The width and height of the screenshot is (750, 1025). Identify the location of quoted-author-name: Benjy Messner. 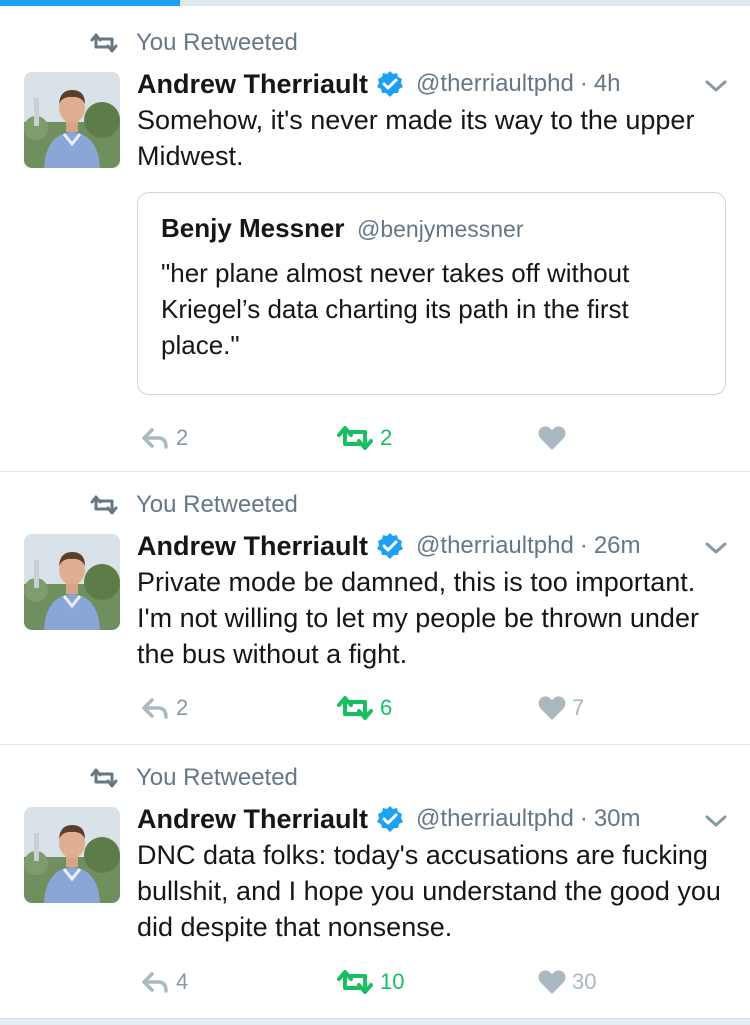
(253, 228).